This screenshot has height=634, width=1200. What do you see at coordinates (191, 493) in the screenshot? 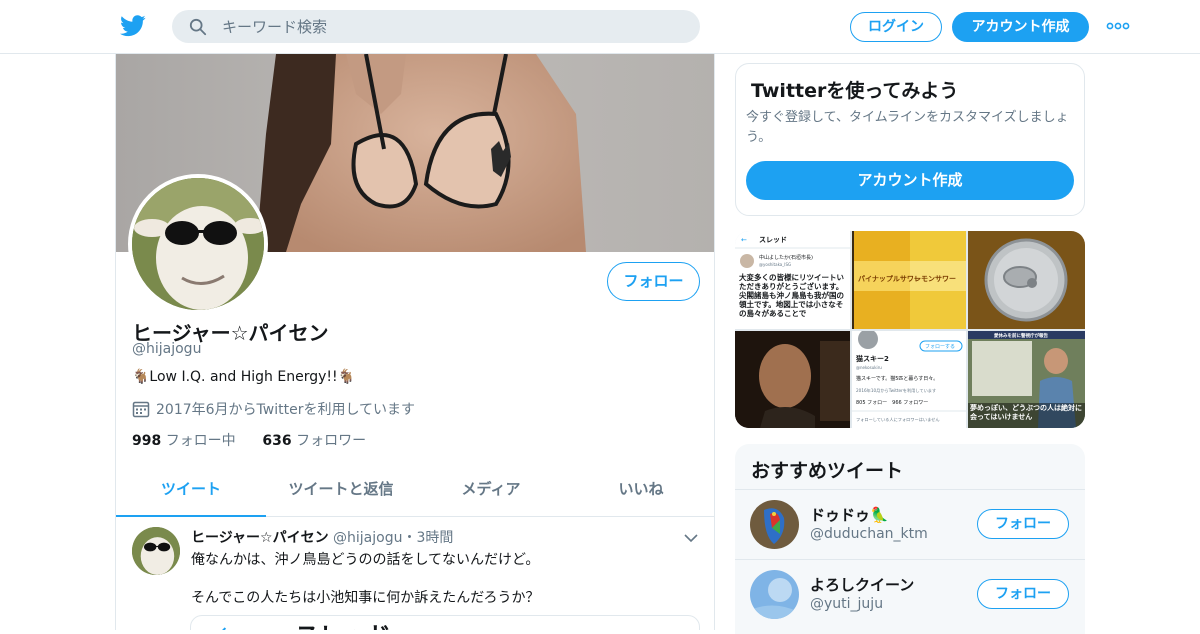
I see `tab-tweets: ツイート` at bounding box center [191, 493].